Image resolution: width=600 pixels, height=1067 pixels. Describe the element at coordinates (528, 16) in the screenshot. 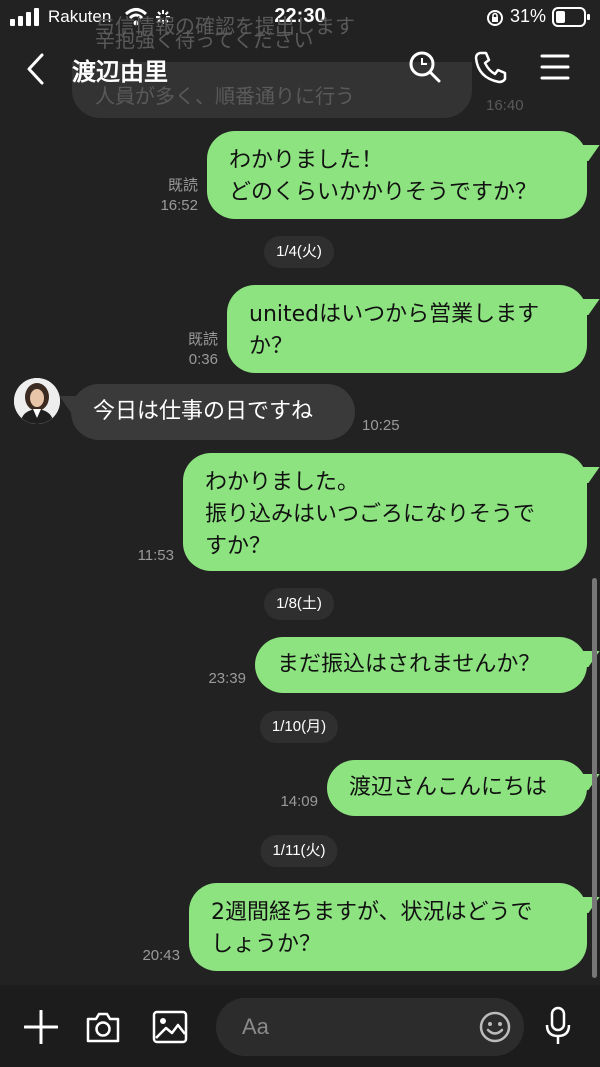

I see `battery-percent: 31%` at that location.